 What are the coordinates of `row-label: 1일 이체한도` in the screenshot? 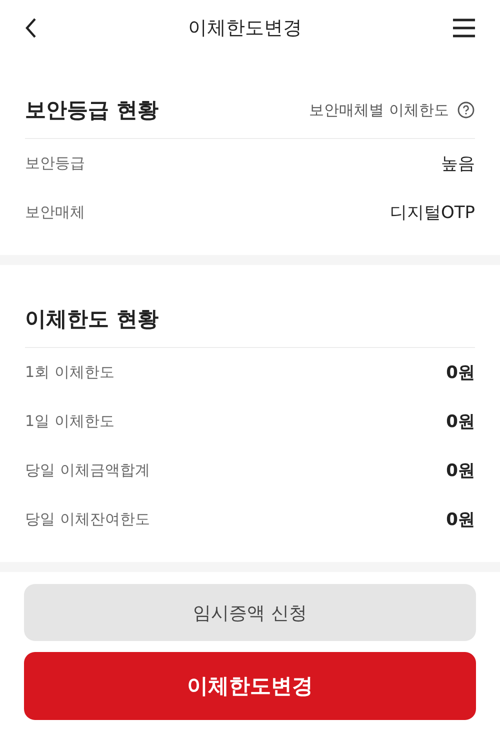 It's located at (69, 421).